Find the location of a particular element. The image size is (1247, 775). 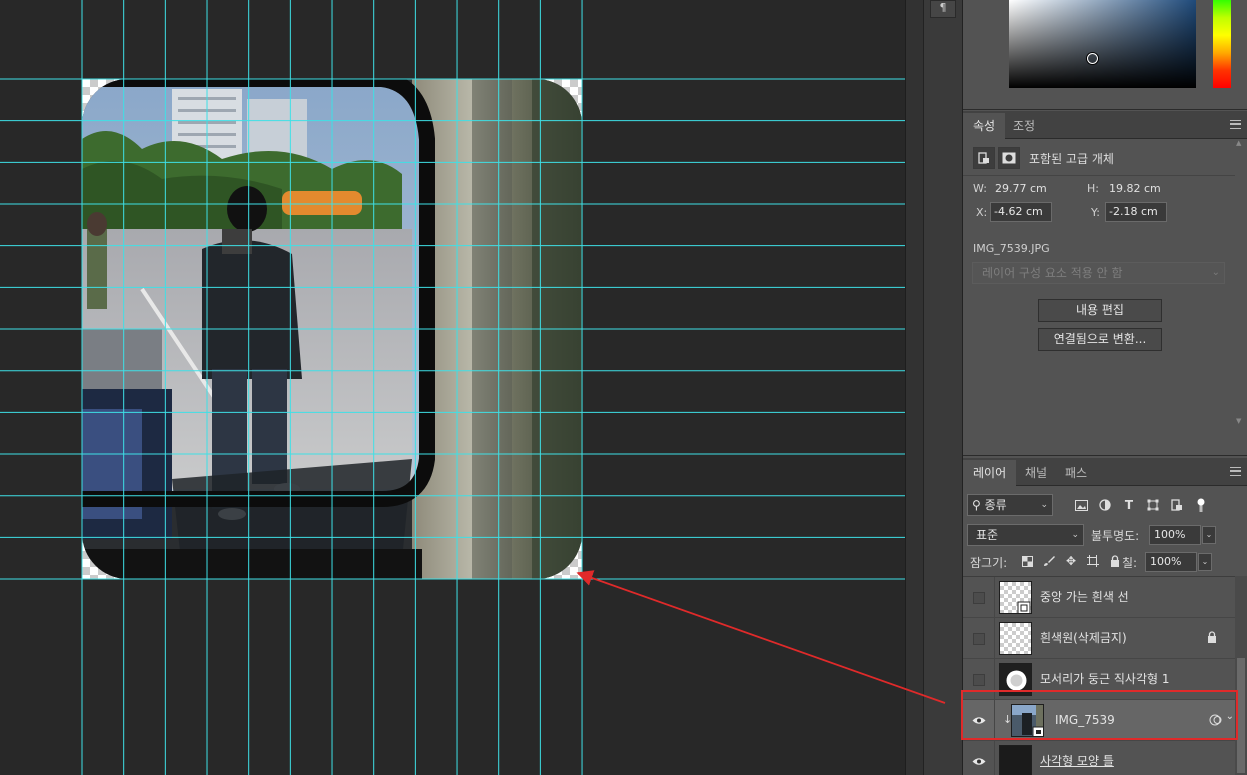

layers-scrollbar is located at coordinates (1241, 675).